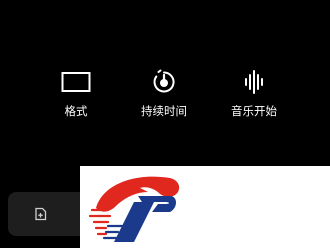 The width and height of the screenshot is (330, 248). What do you see at coordinates (76, 82) in the screenshot?
I see `rectangle-frame-icon` at bounding box center [76, 82].